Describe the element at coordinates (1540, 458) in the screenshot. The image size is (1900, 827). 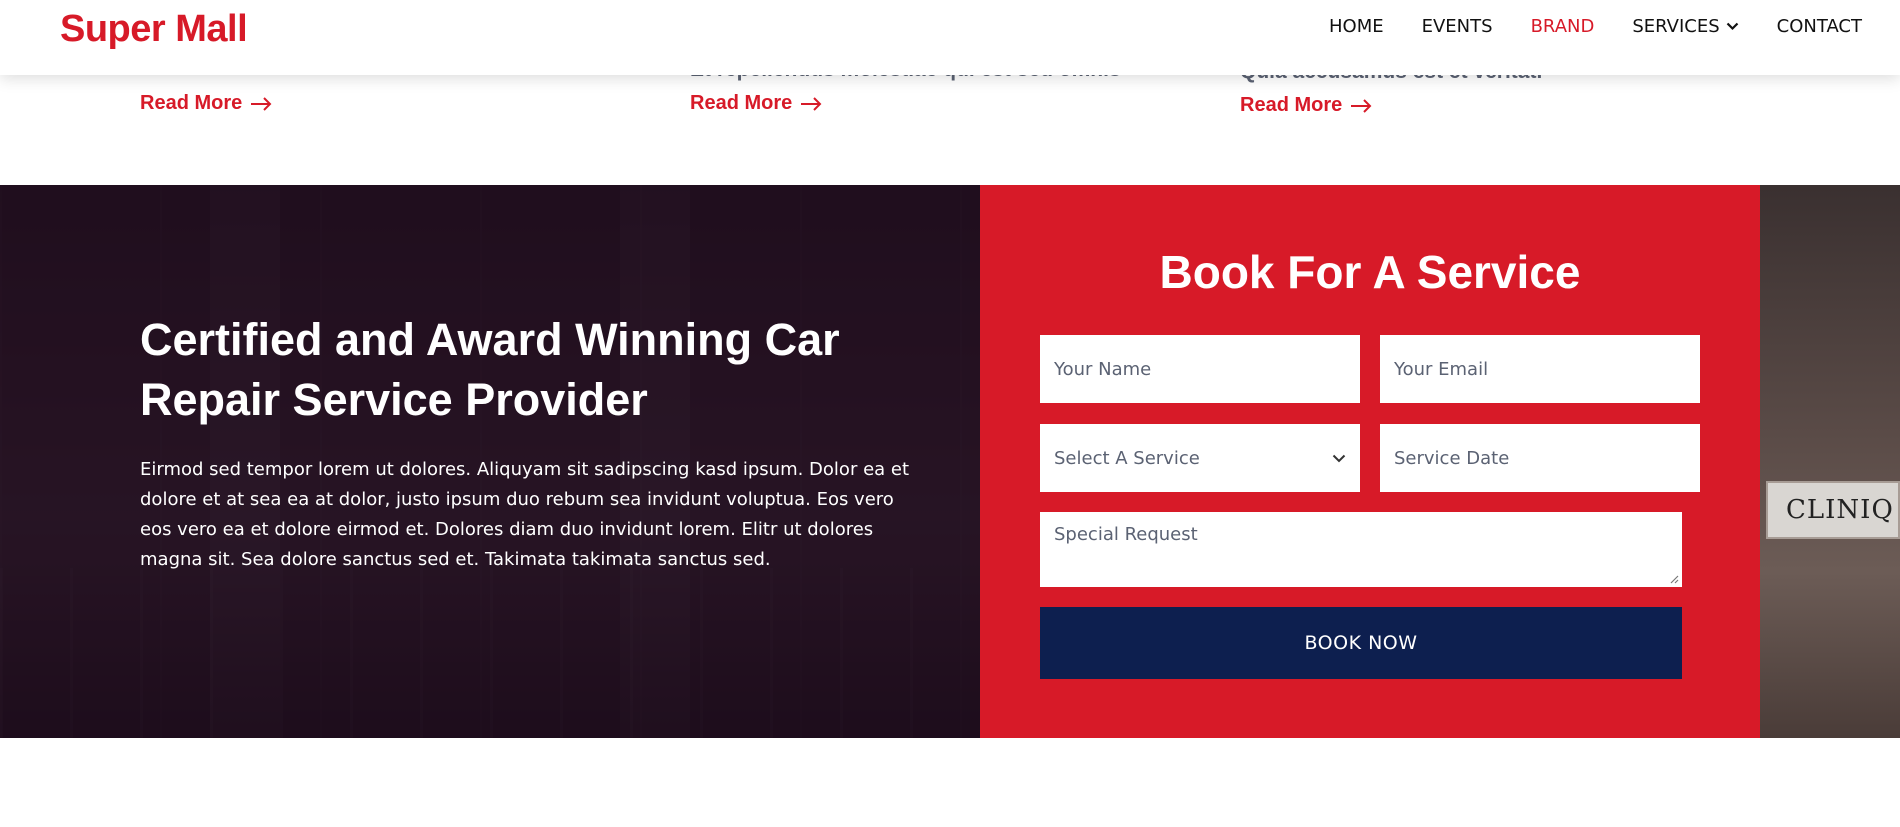
I see `service-date-field: Service Date` at that location.